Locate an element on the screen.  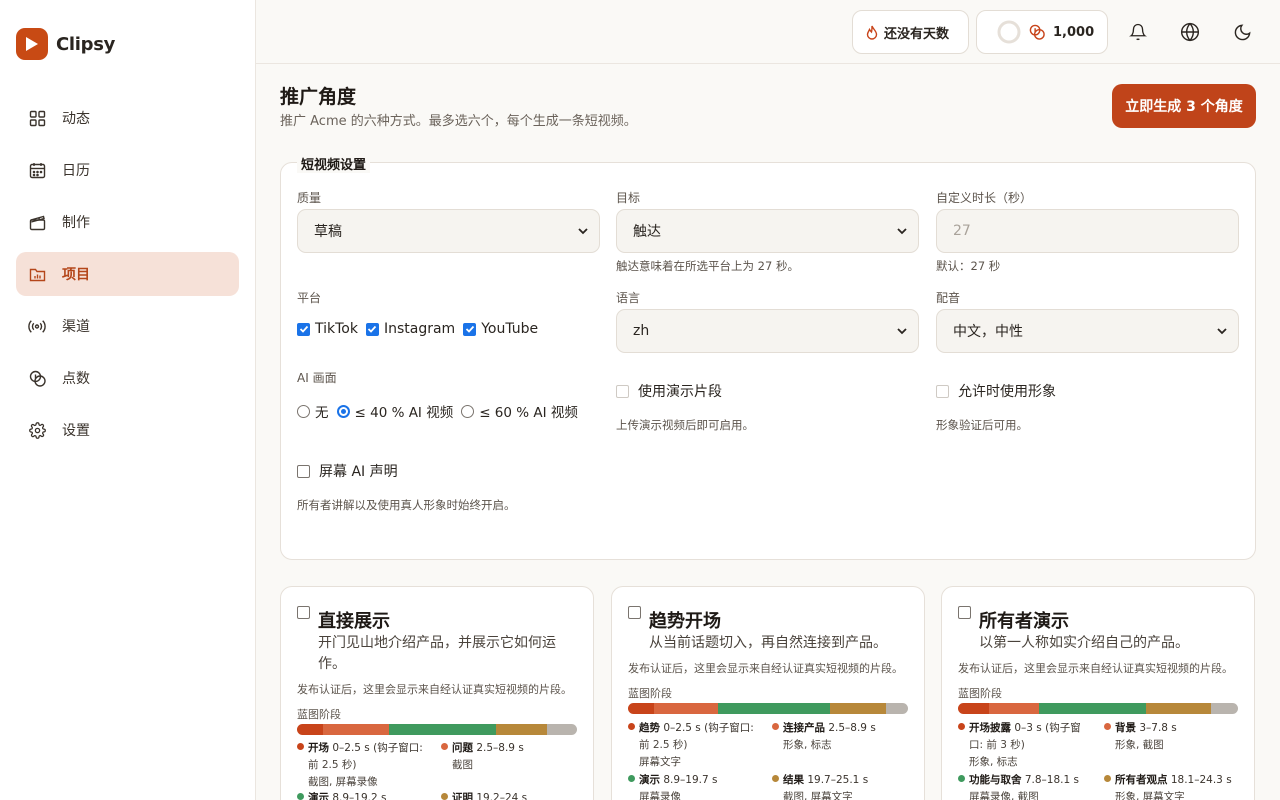
sidebar-item-create: 制作 is located at coordinates (127, 222).